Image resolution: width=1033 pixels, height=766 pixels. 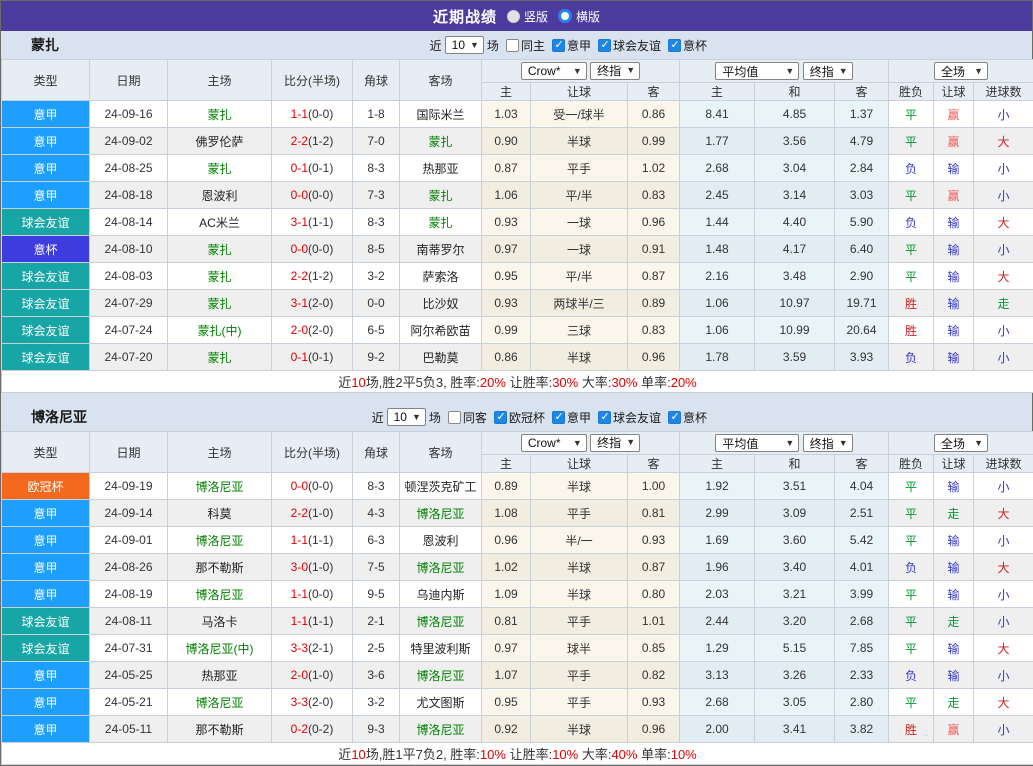 I want to click on col-header-home: 主场, so click(x=220, y=452).